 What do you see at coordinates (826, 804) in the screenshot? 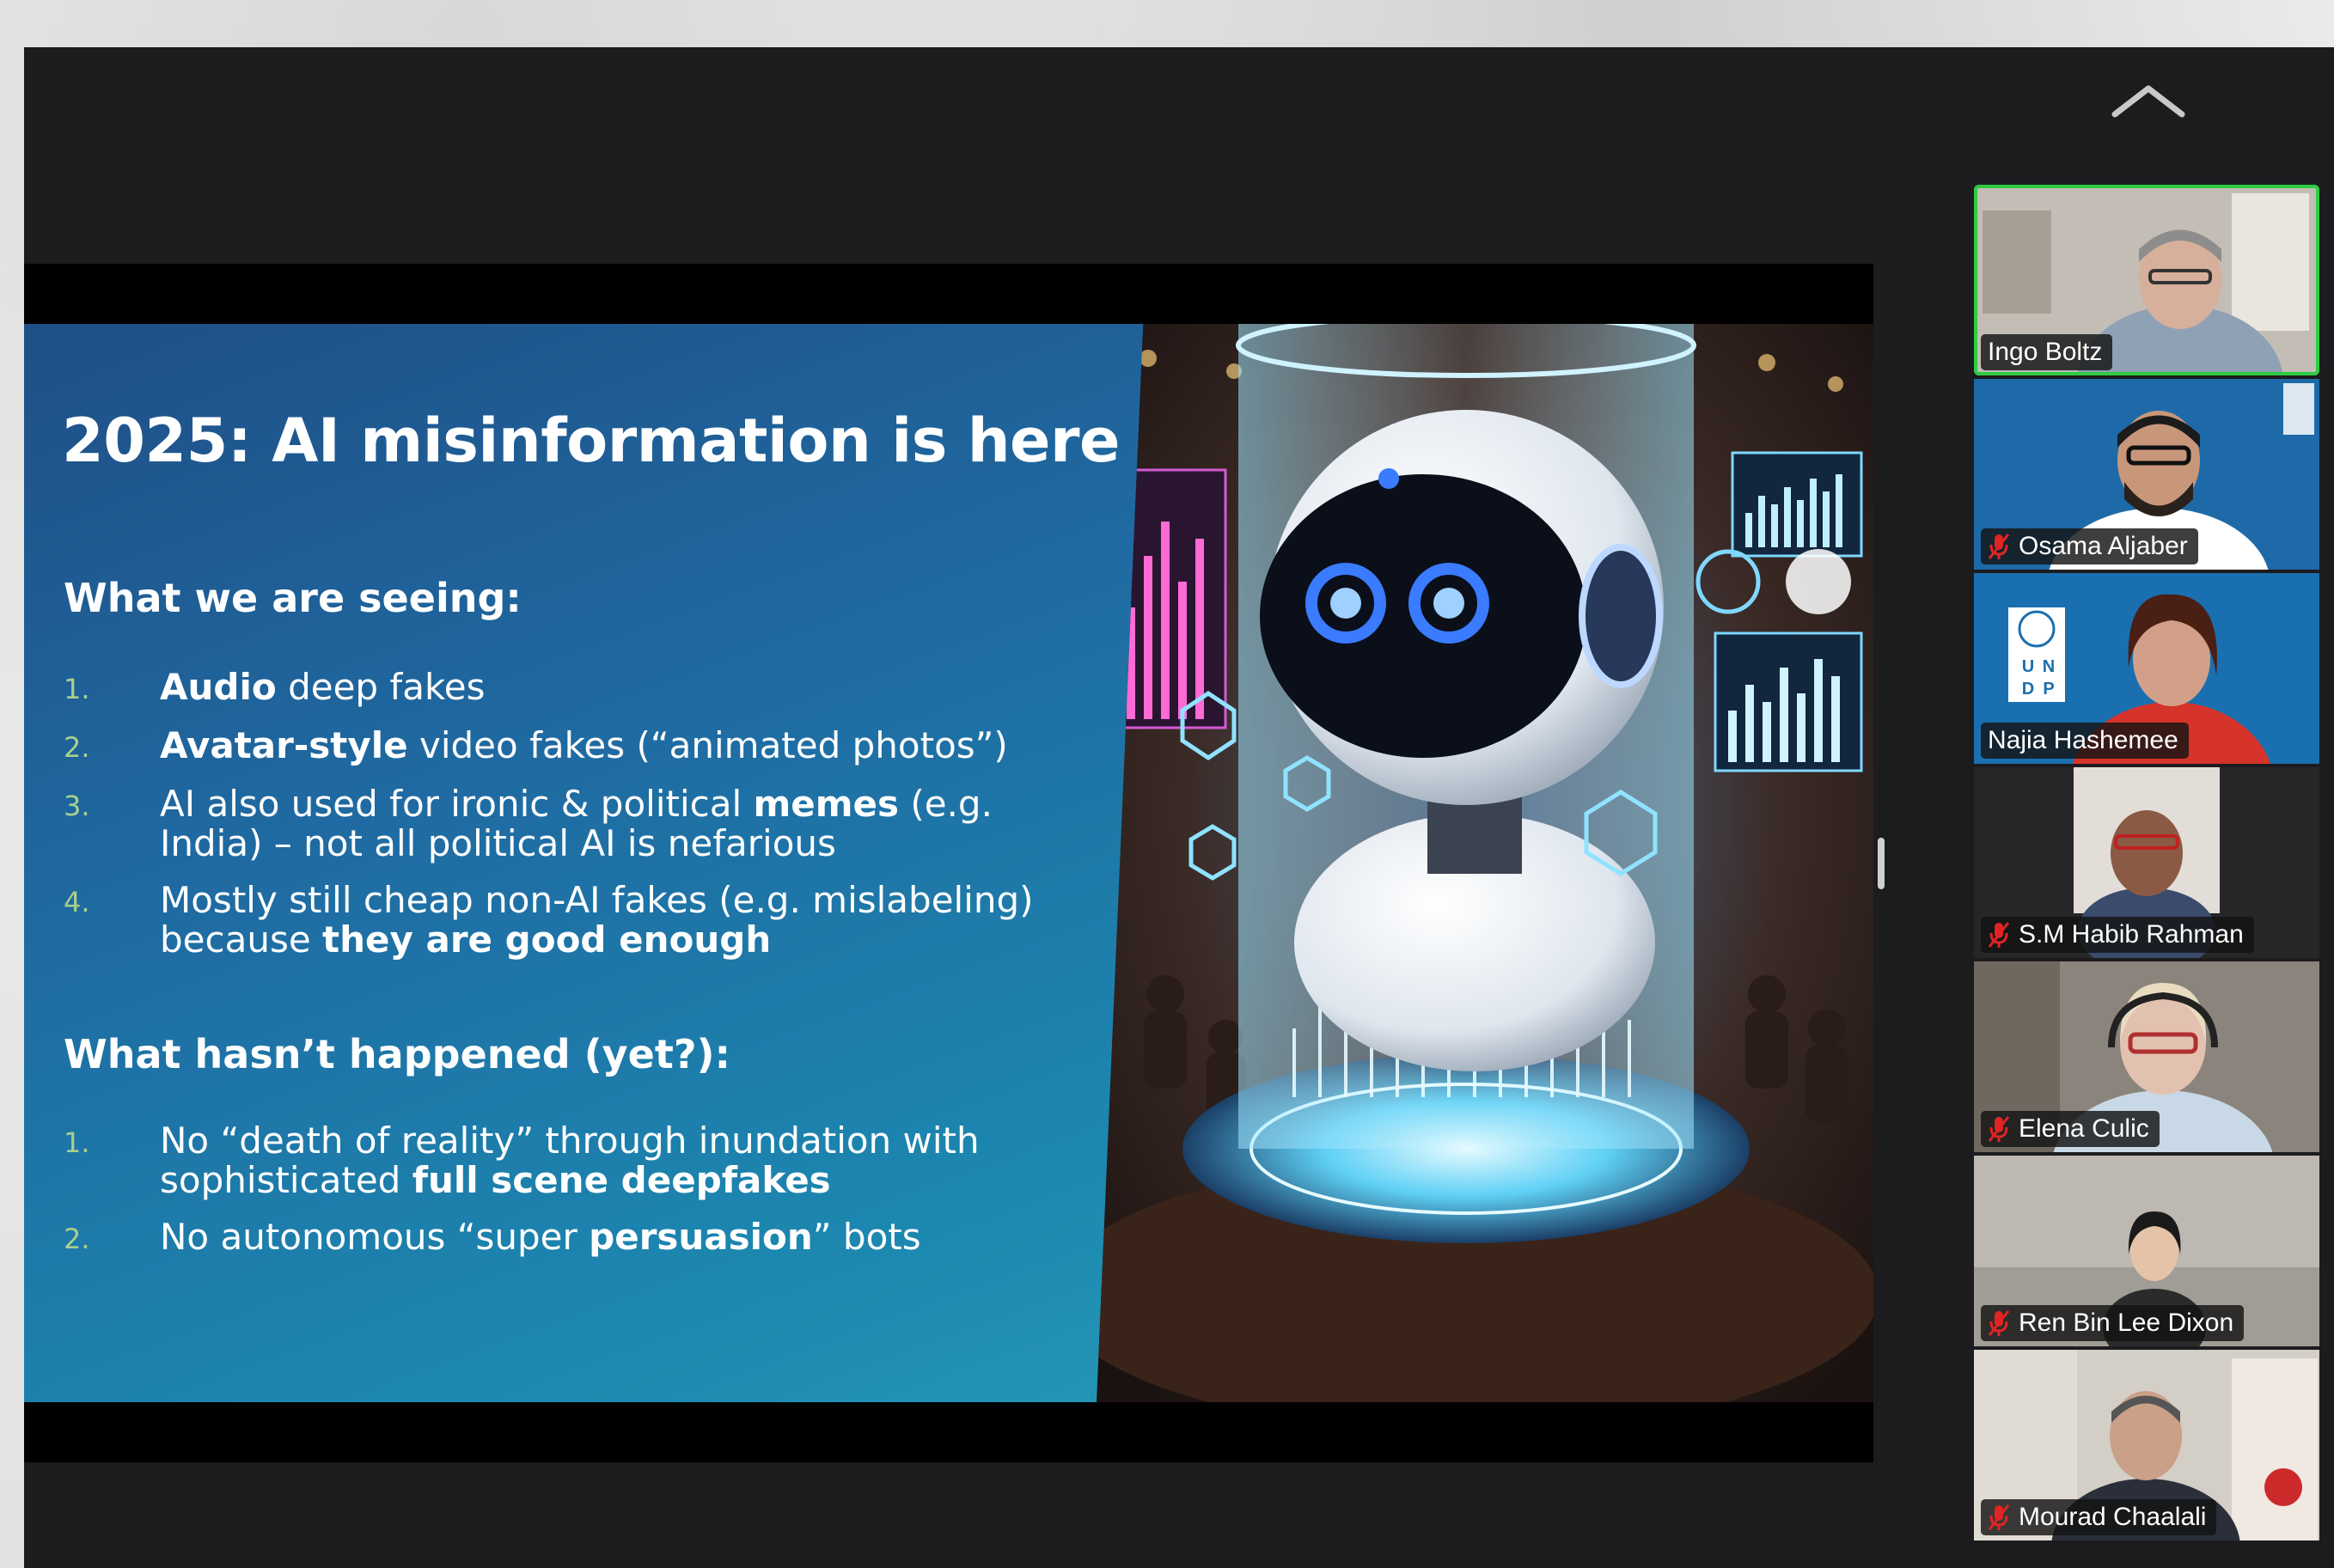
I see `bullet-bold: memes` at bounding box center [826, 804].